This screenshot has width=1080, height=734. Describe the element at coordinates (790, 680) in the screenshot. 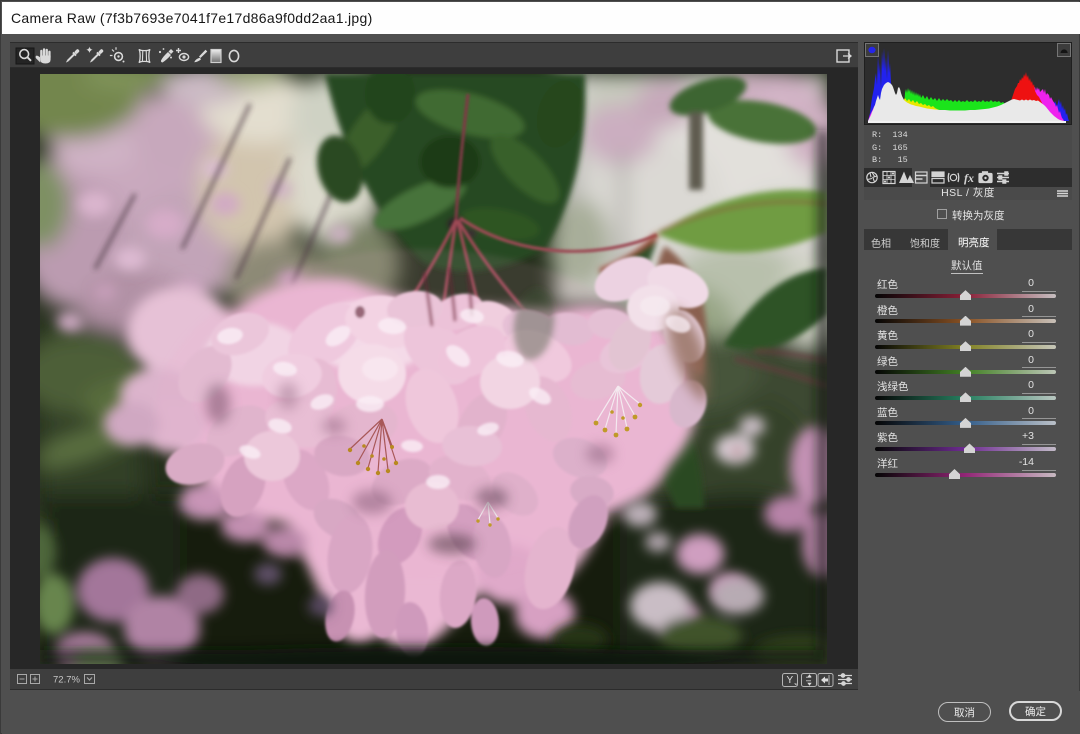

I see `svg-text: Y` at that location.